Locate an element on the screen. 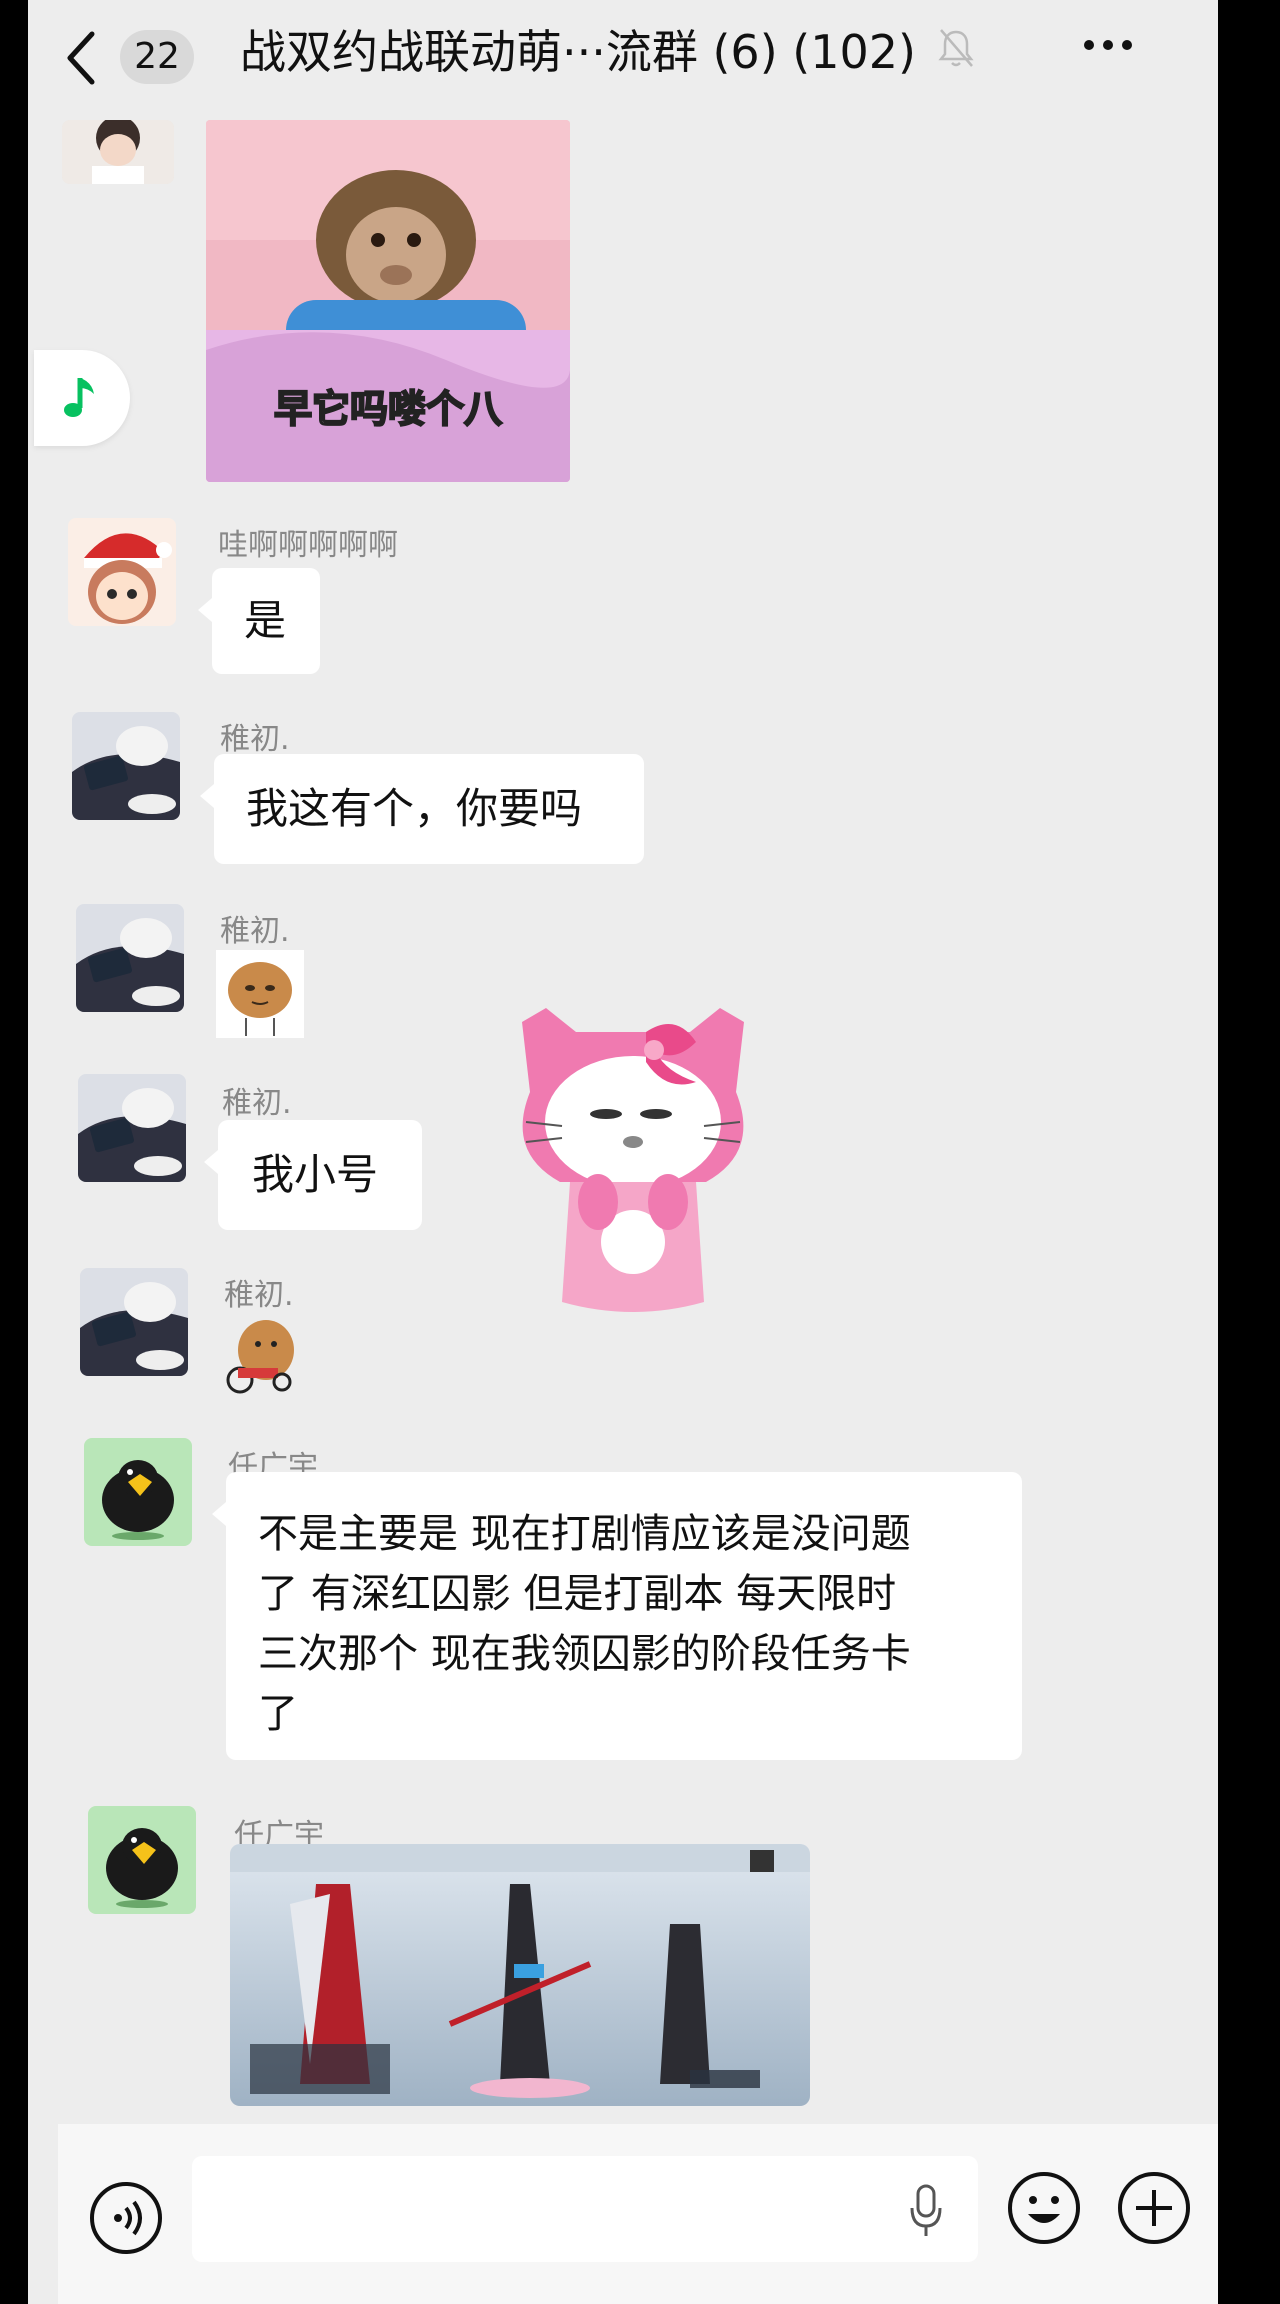 This screenshot has width=1280, height=2304. more-dots-icon is located at coordinates (1108, 45).